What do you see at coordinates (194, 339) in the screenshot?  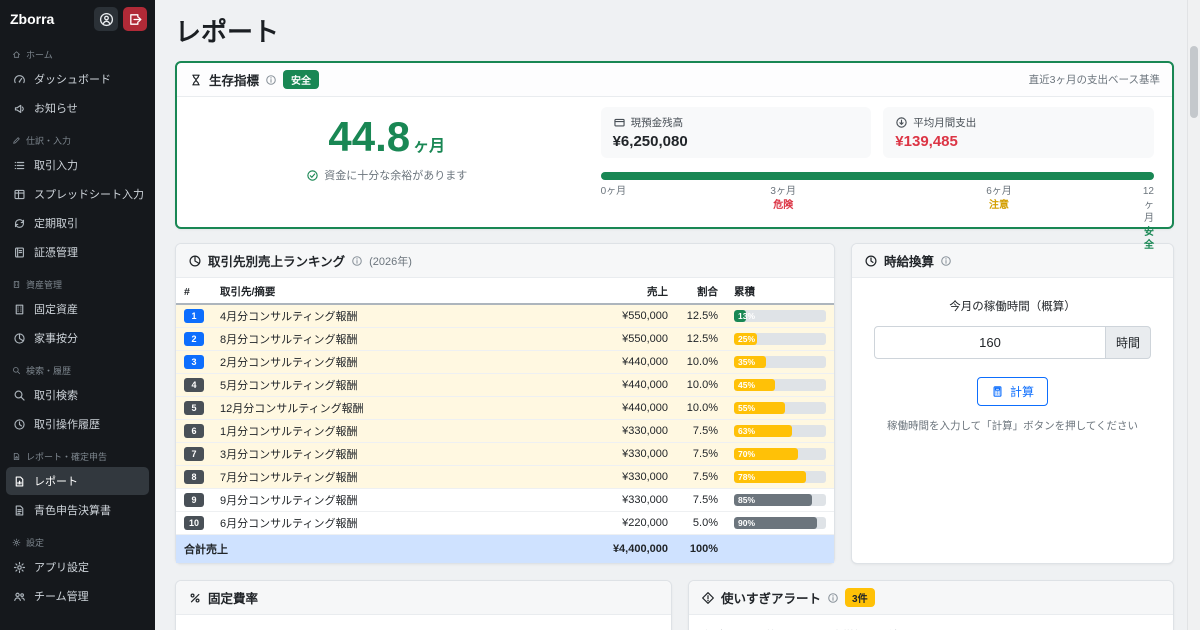 I see `rank-badge: 2` at bounding box center [194, 339].